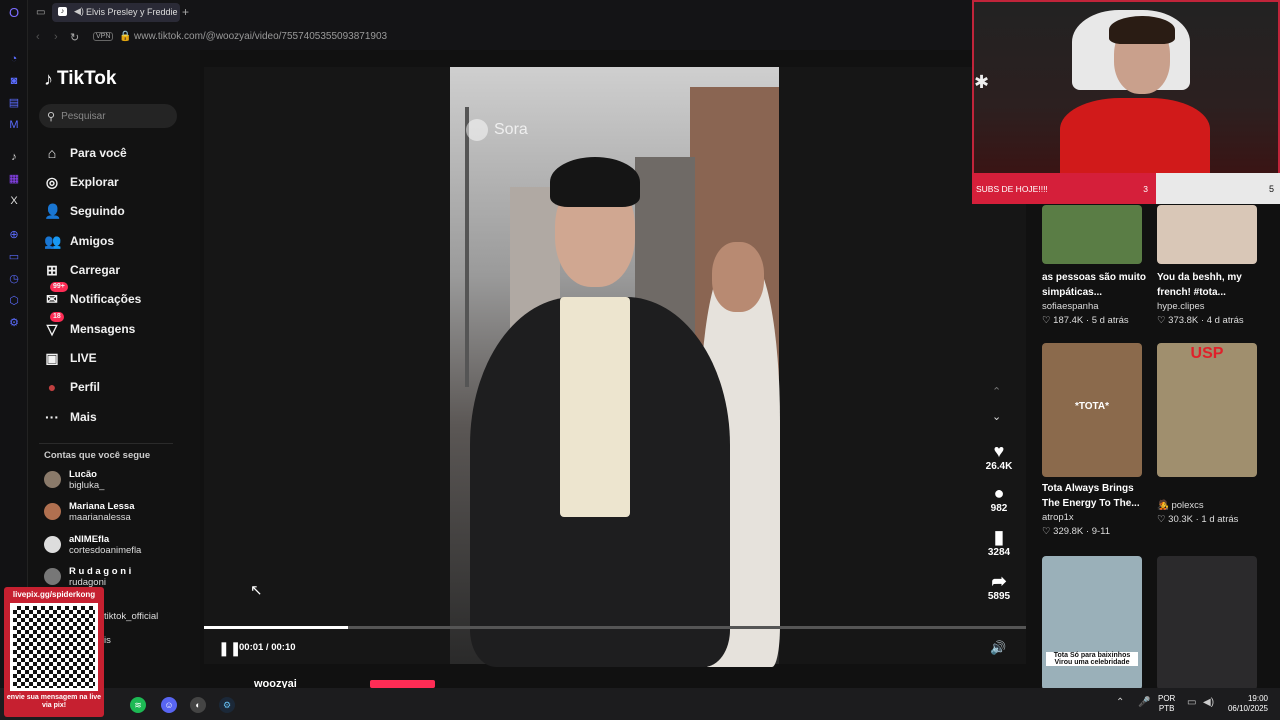  Describe the element at coordinates (996, 416) in the screenshot. I see `next-video-button: ⌄` at that location.